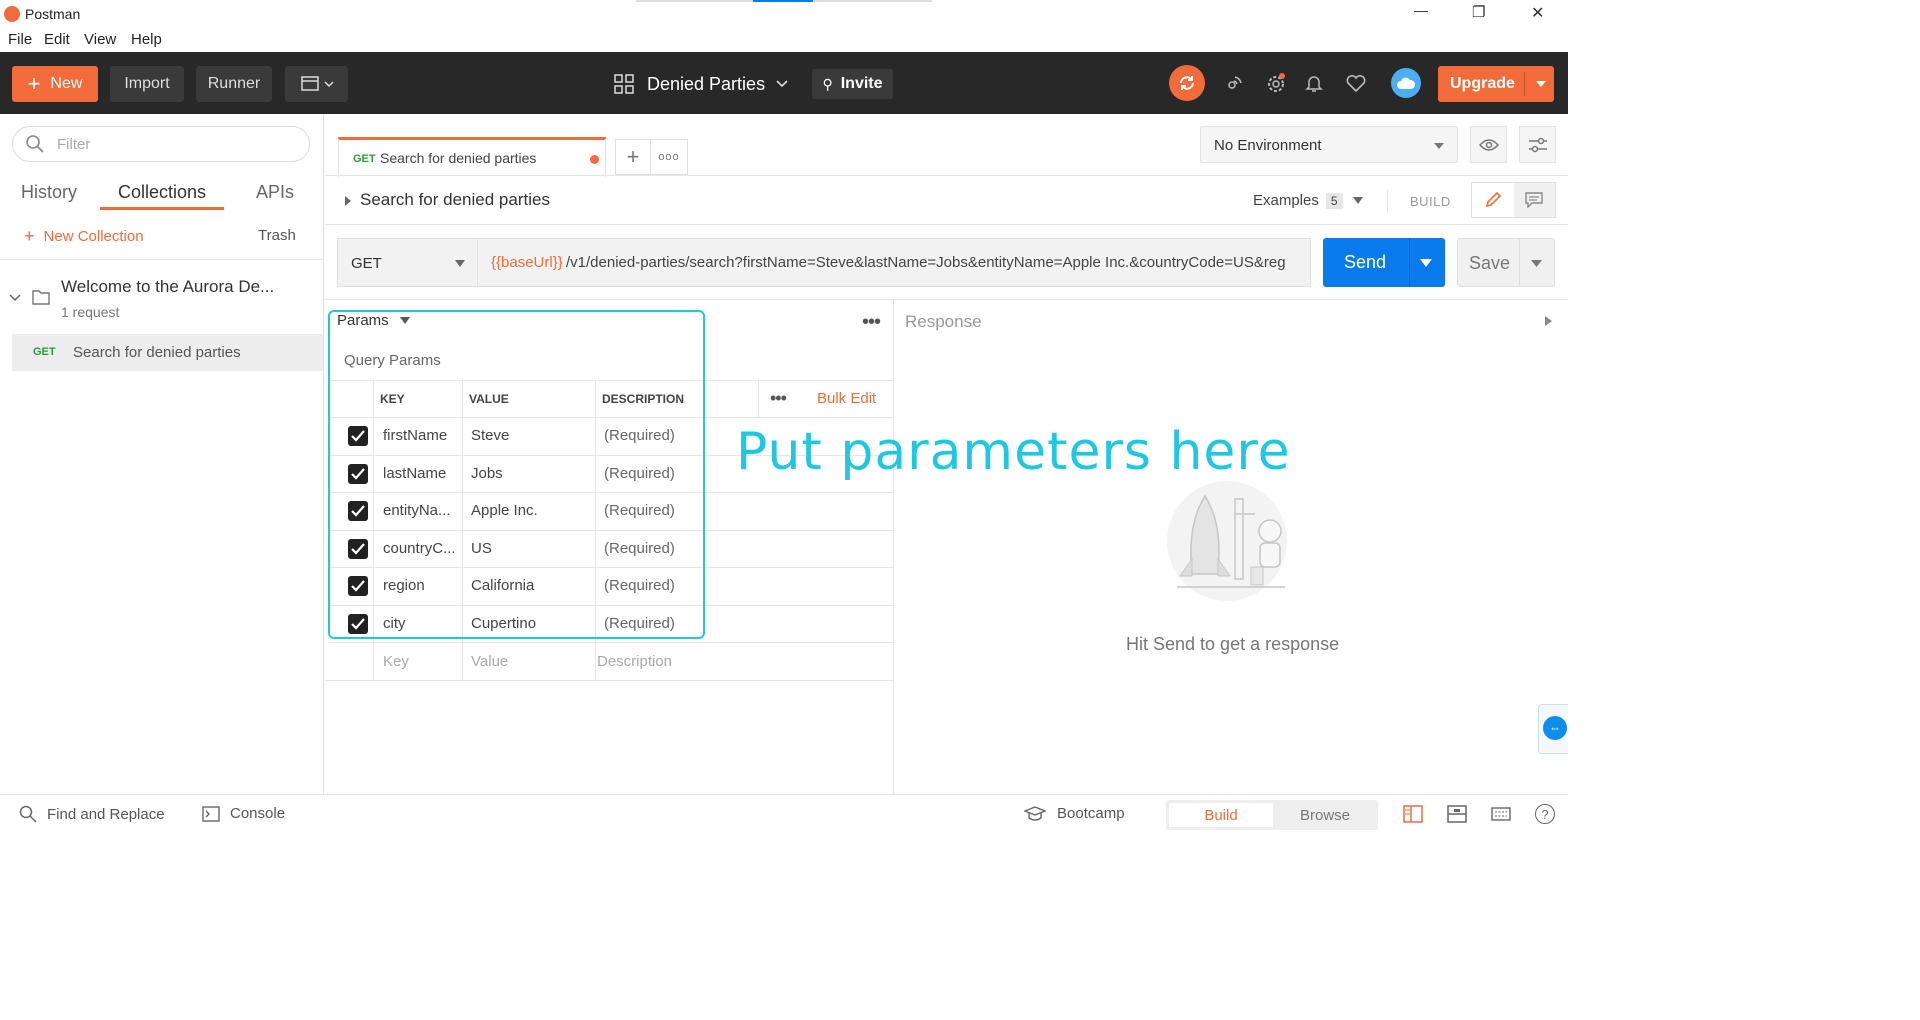 The width and height of the screenshot is (1920, 1020). What do you see at coordinates (871, 322) in the screenshot?
I see `params-options-button: •••` at bounding box center [871, 322].